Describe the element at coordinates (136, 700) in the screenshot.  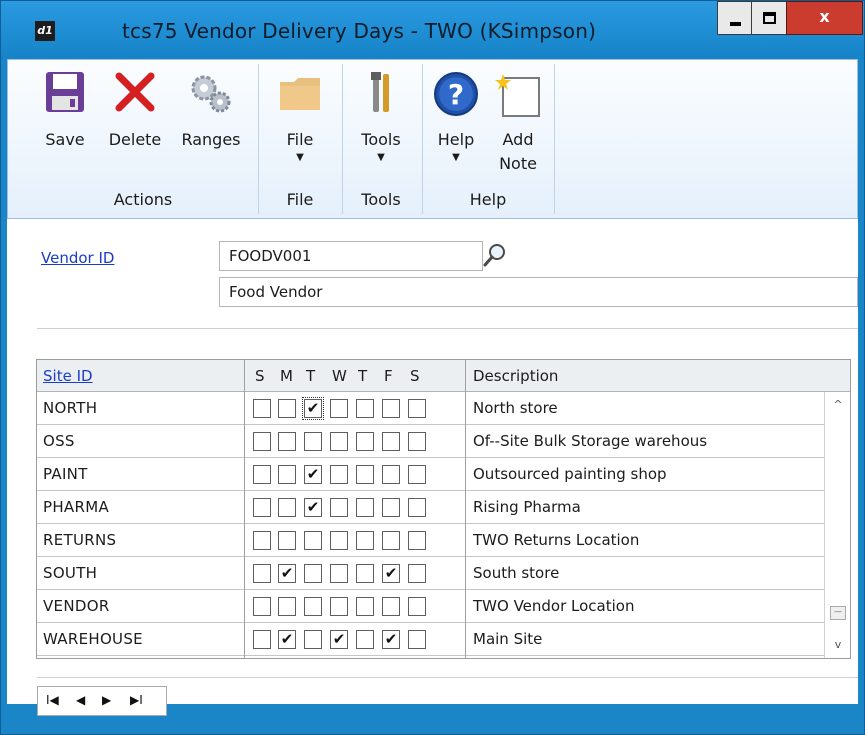
I see `last-record-button: ▶I` at that location.